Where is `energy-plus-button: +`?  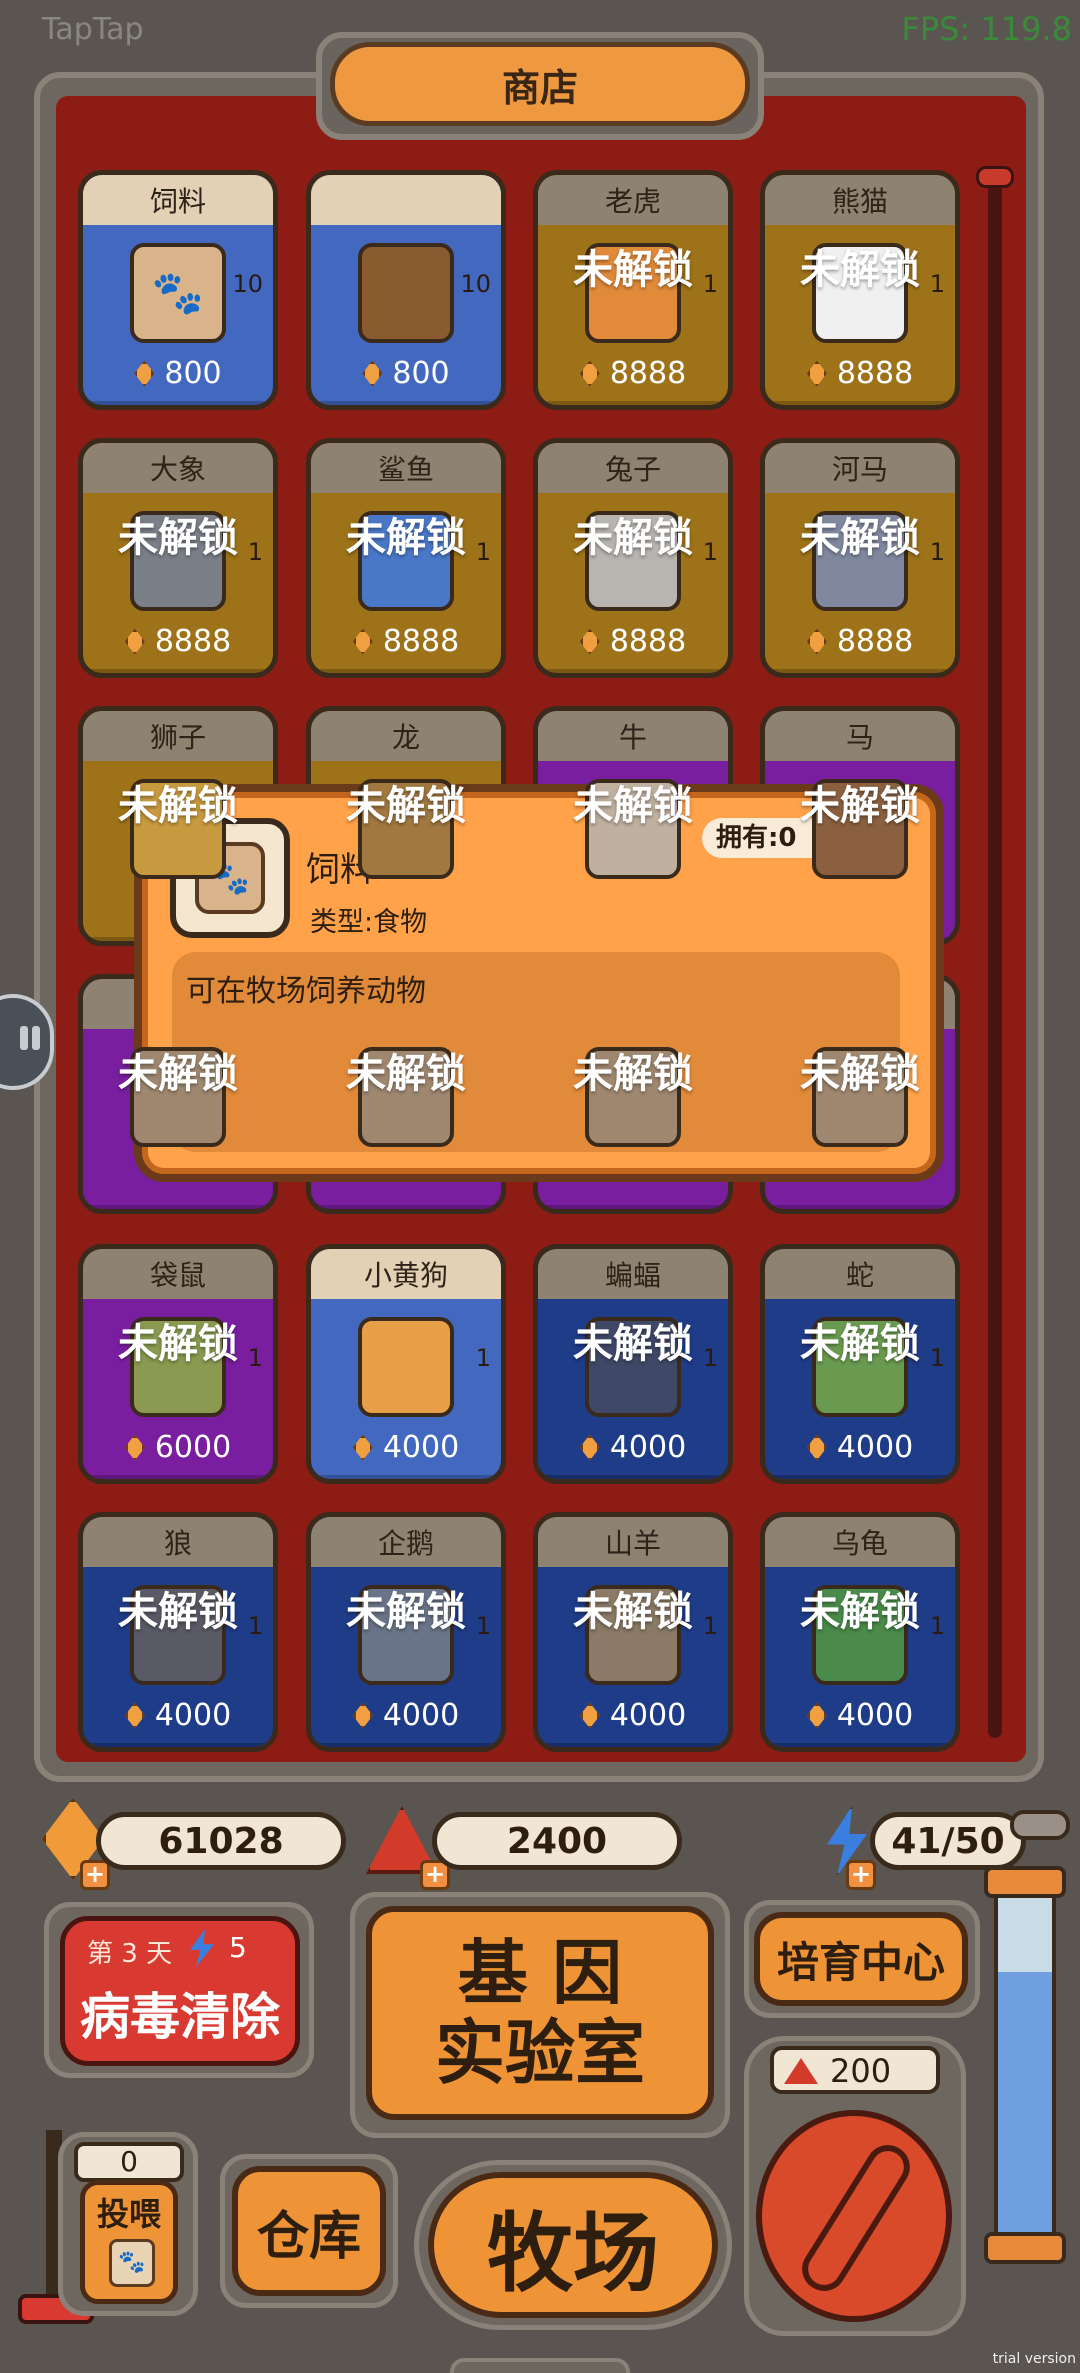 energy-plus-button: + is located at coordinates (861, 1875).